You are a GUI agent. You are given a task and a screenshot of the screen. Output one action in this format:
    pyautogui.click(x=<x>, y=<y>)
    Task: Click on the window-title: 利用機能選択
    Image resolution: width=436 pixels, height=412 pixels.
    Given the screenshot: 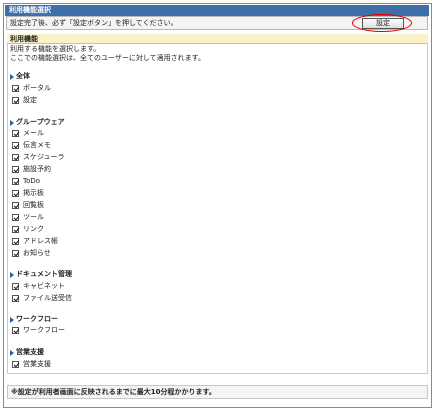 What is the action you would take?
    pyautogui.click(x=217, y=10)
    